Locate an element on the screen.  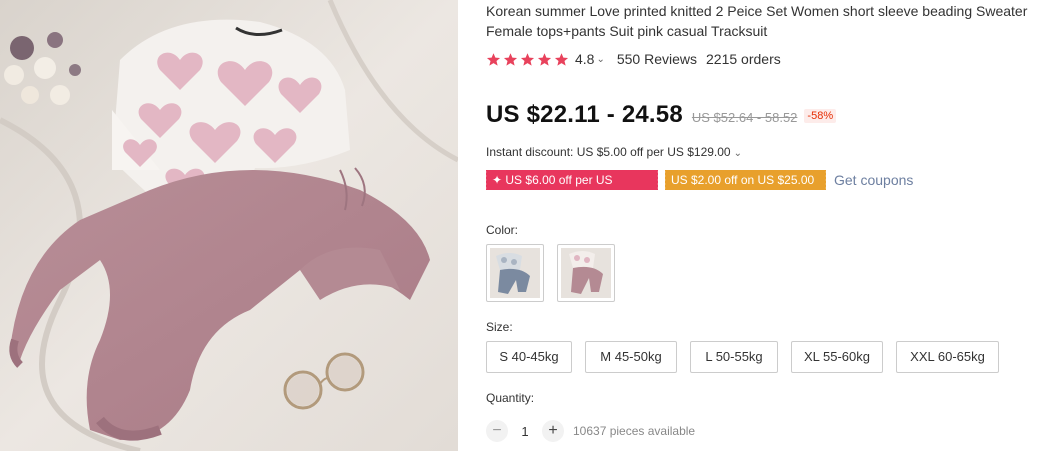
size-option-s: S 40-45kg is located at coordinates (529, 357).